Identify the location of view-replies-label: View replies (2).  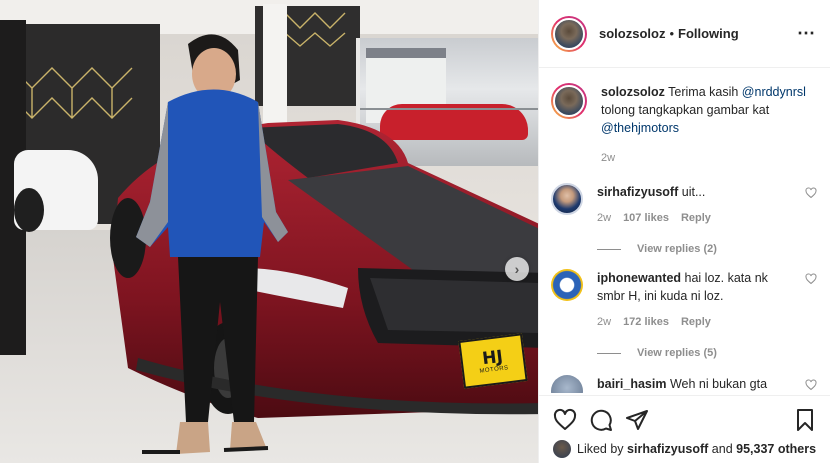
(677, 249).